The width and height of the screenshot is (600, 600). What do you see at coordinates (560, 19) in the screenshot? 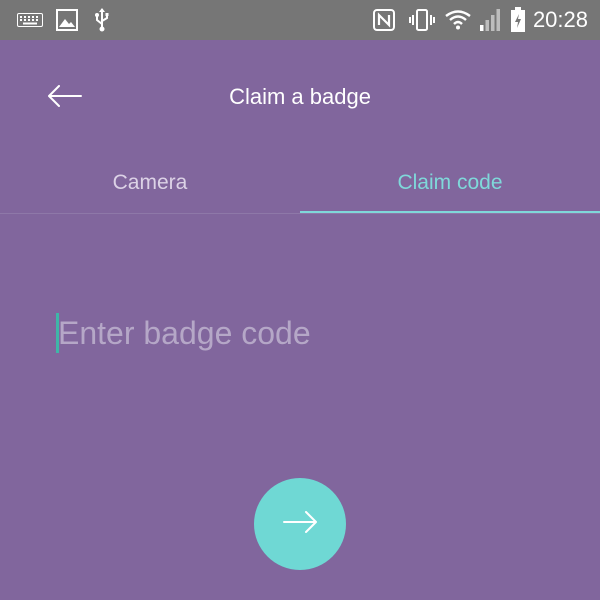
I see `status-time: 20:28` at bounding box center [560, 19].